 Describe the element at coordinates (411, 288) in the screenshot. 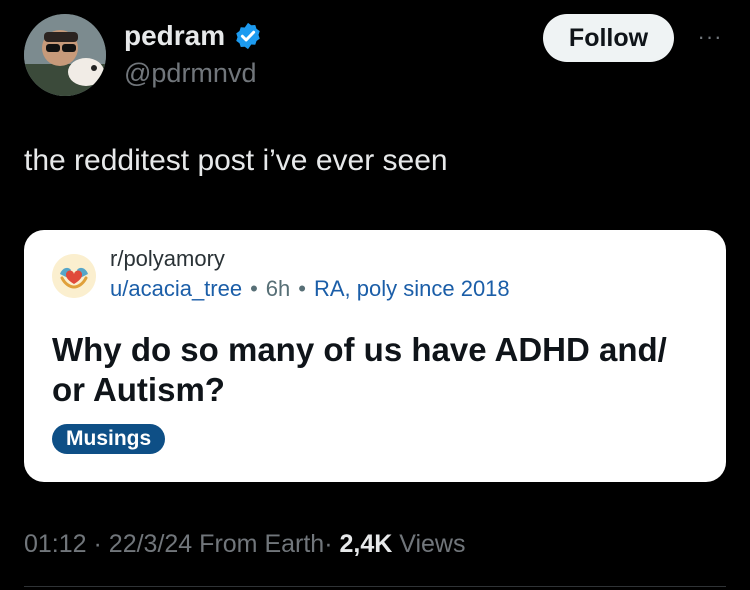

I see `user-flair: RA, poly since 2018` at that location.